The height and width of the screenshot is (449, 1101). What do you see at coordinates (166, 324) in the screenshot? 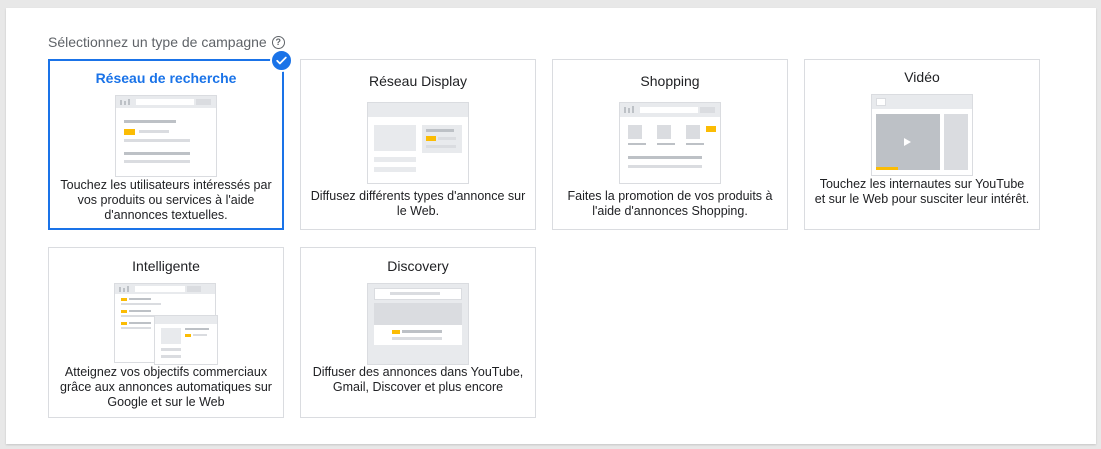
I see `smart-ad-illustration` at bounding box center [166, 324].